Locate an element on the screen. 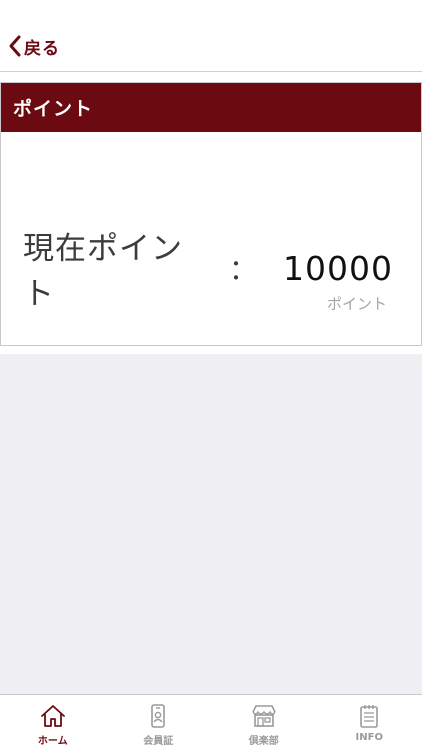  current-points-label: 現在ポイント is located at coordinates (103, 271).